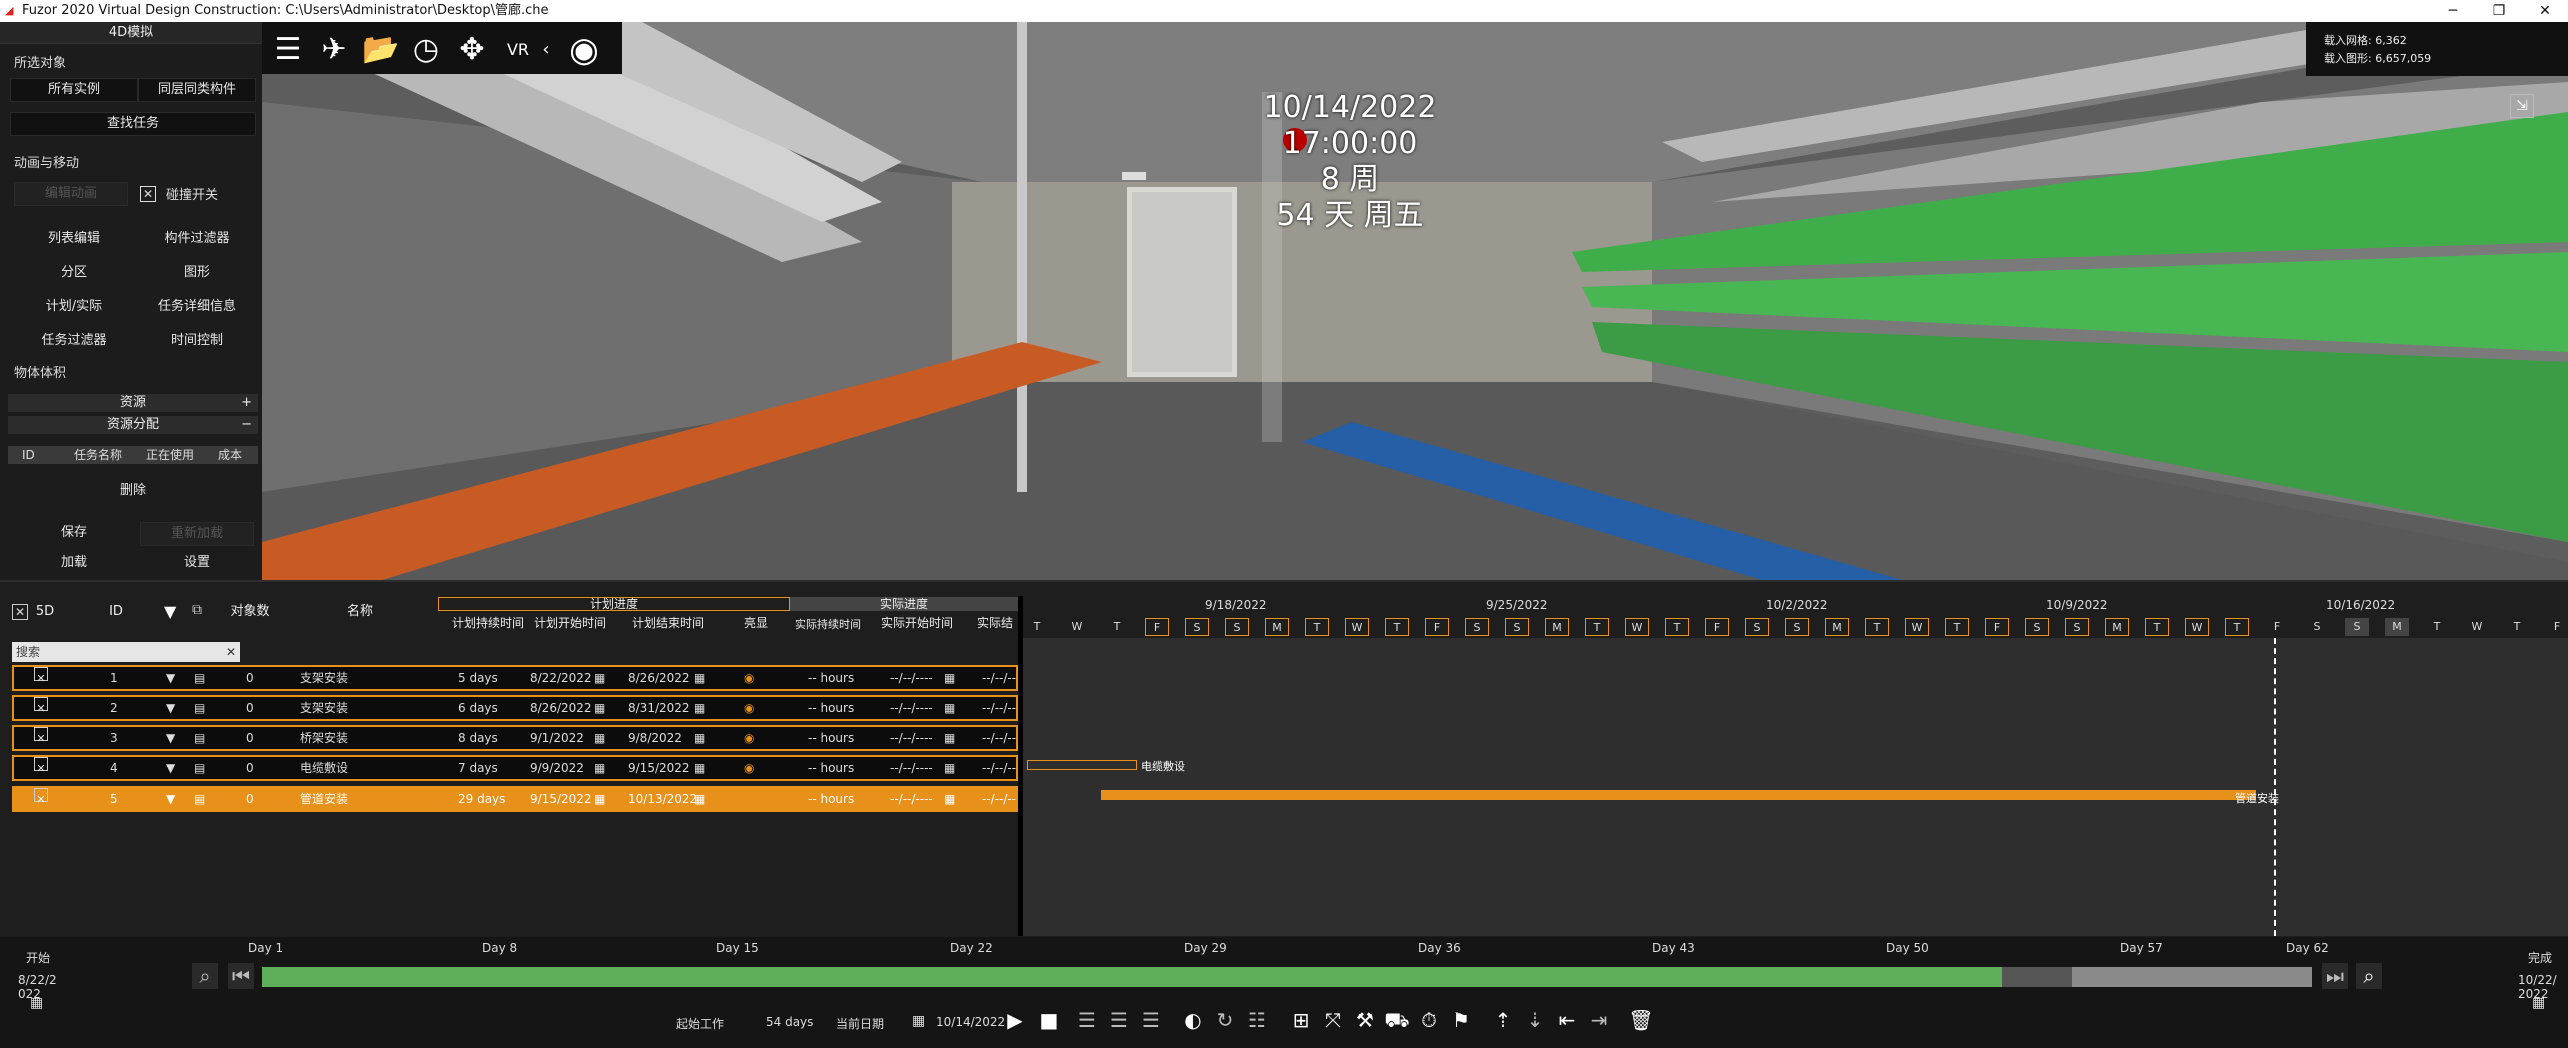 Image resolution: width=2568 pixels, height=1048 pixels. Describe the element at coordinates (360, 612) in the screenshot. I see `col-name: 名称` at that location.